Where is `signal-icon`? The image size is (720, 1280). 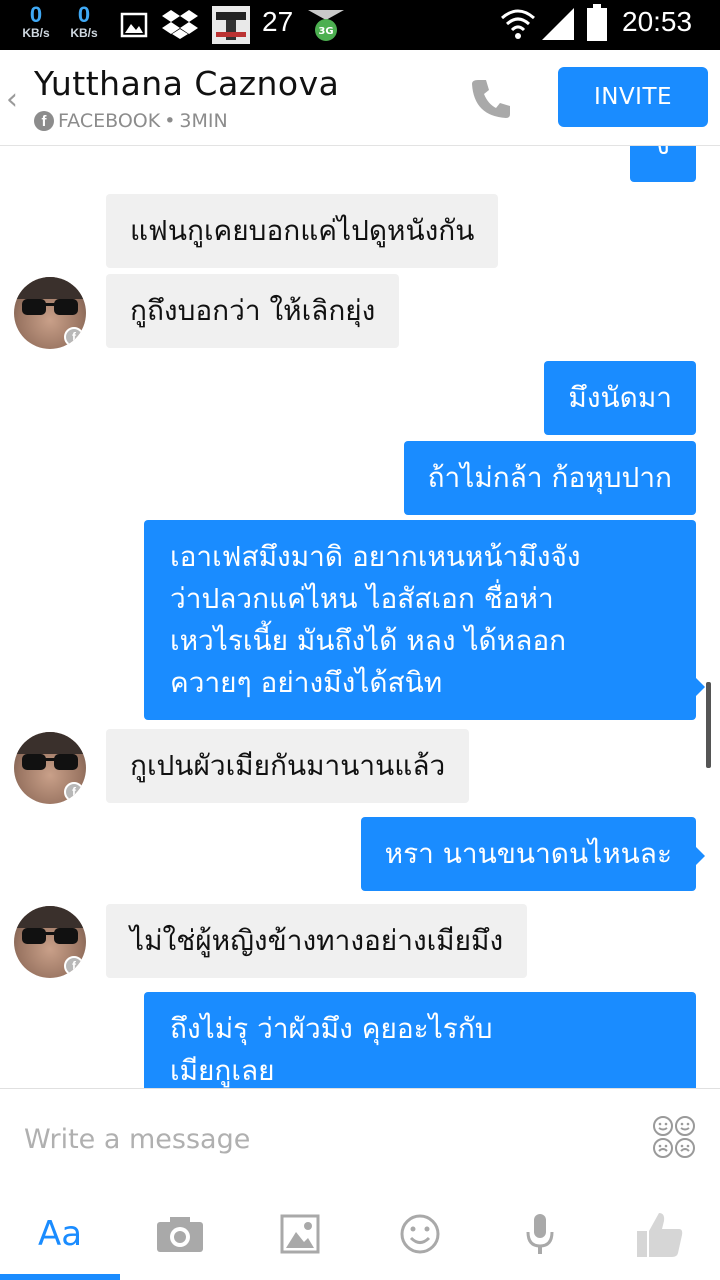 signal-icon is located at coordinates (558, 24).